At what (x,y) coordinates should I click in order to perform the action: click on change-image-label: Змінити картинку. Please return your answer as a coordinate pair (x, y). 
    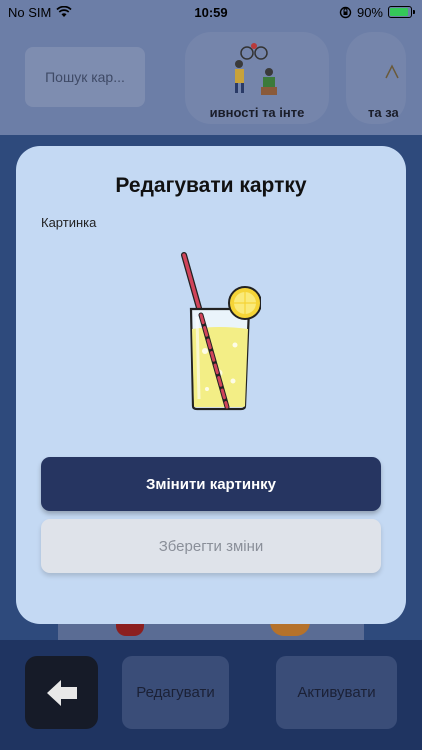
    Looking at the image, I should click on (211, 484).